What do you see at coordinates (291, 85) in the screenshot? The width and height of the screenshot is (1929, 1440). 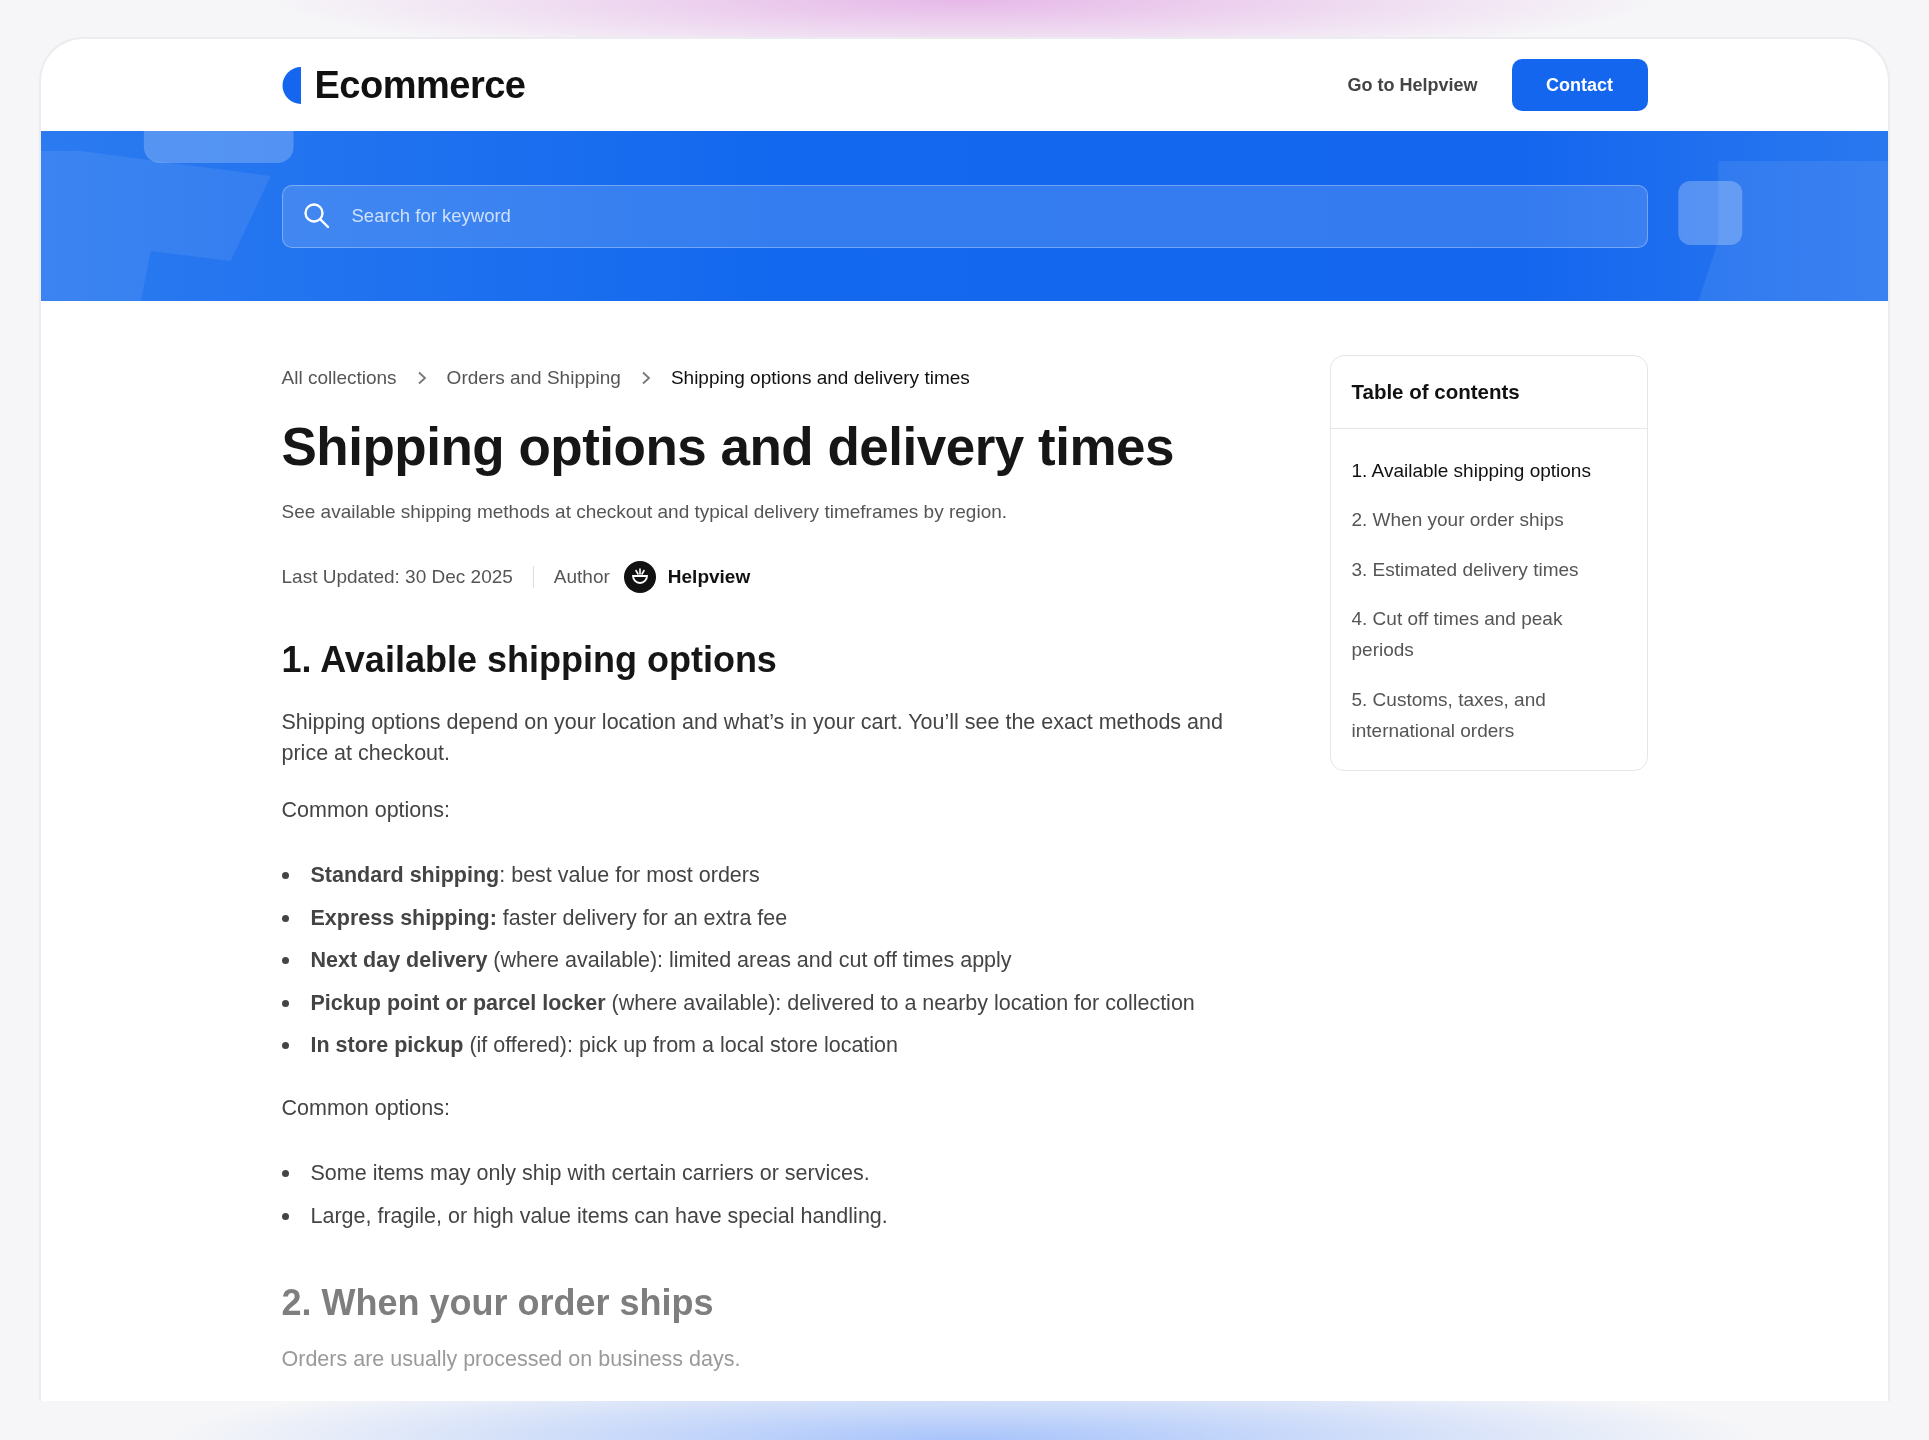 I see `logo-icon` at bounding box center [291, 85].